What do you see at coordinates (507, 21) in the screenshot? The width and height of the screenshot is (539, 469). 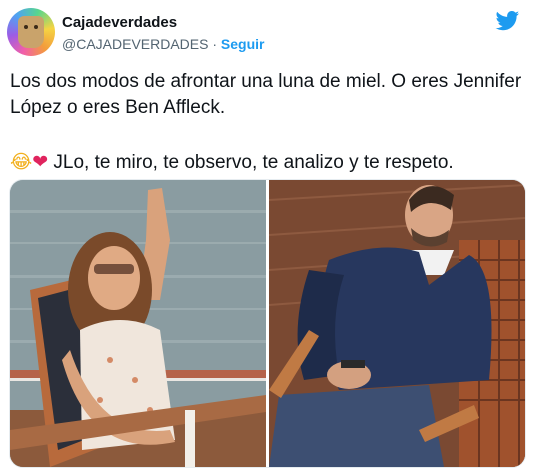 I see `twitter-bird-icon` at bounding box center [507, 21].